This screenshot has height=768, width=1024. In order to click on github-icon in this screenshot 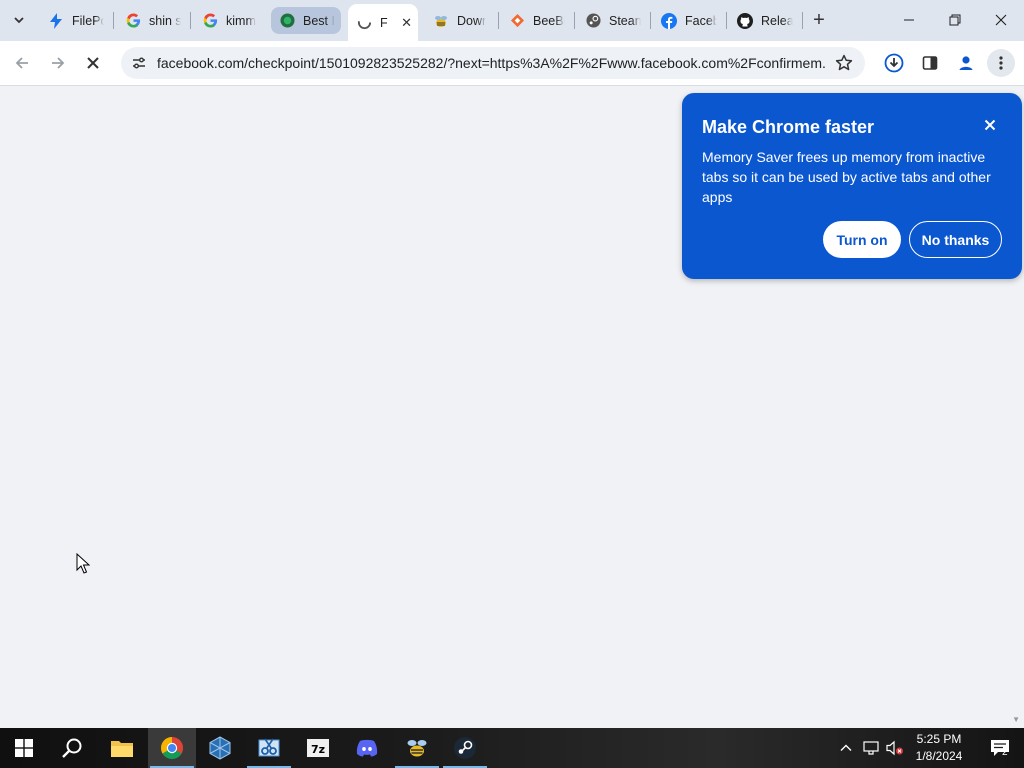, I will do `click(745, 20)`.